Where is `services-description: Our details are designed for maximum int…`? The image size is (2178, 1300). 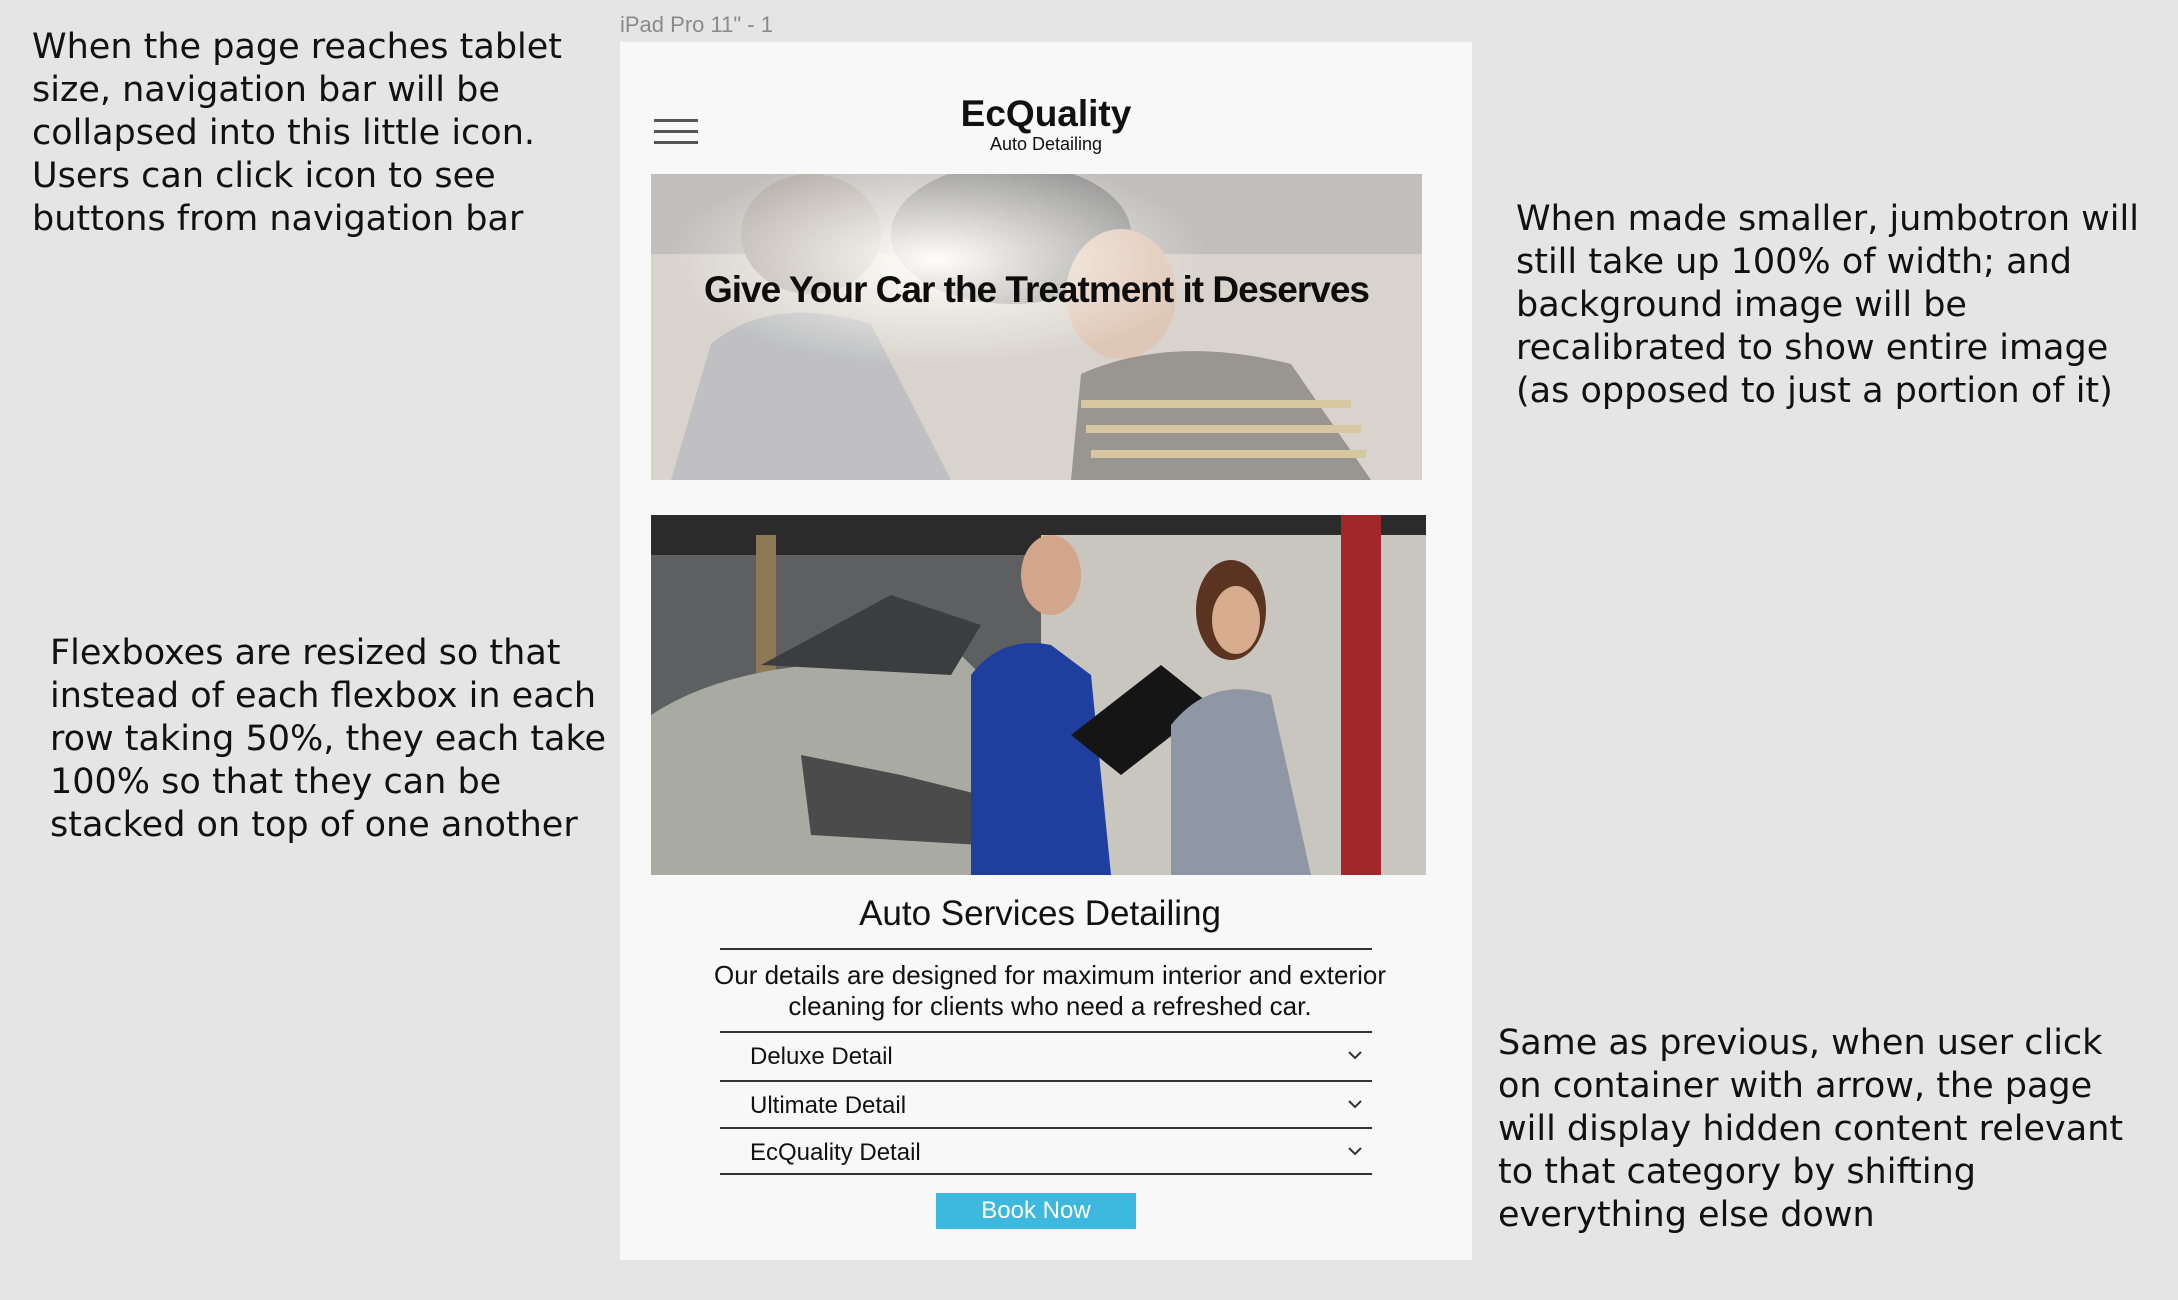 services-description: Our details are designed for maximum int… is located at coordinates (1050, 990).